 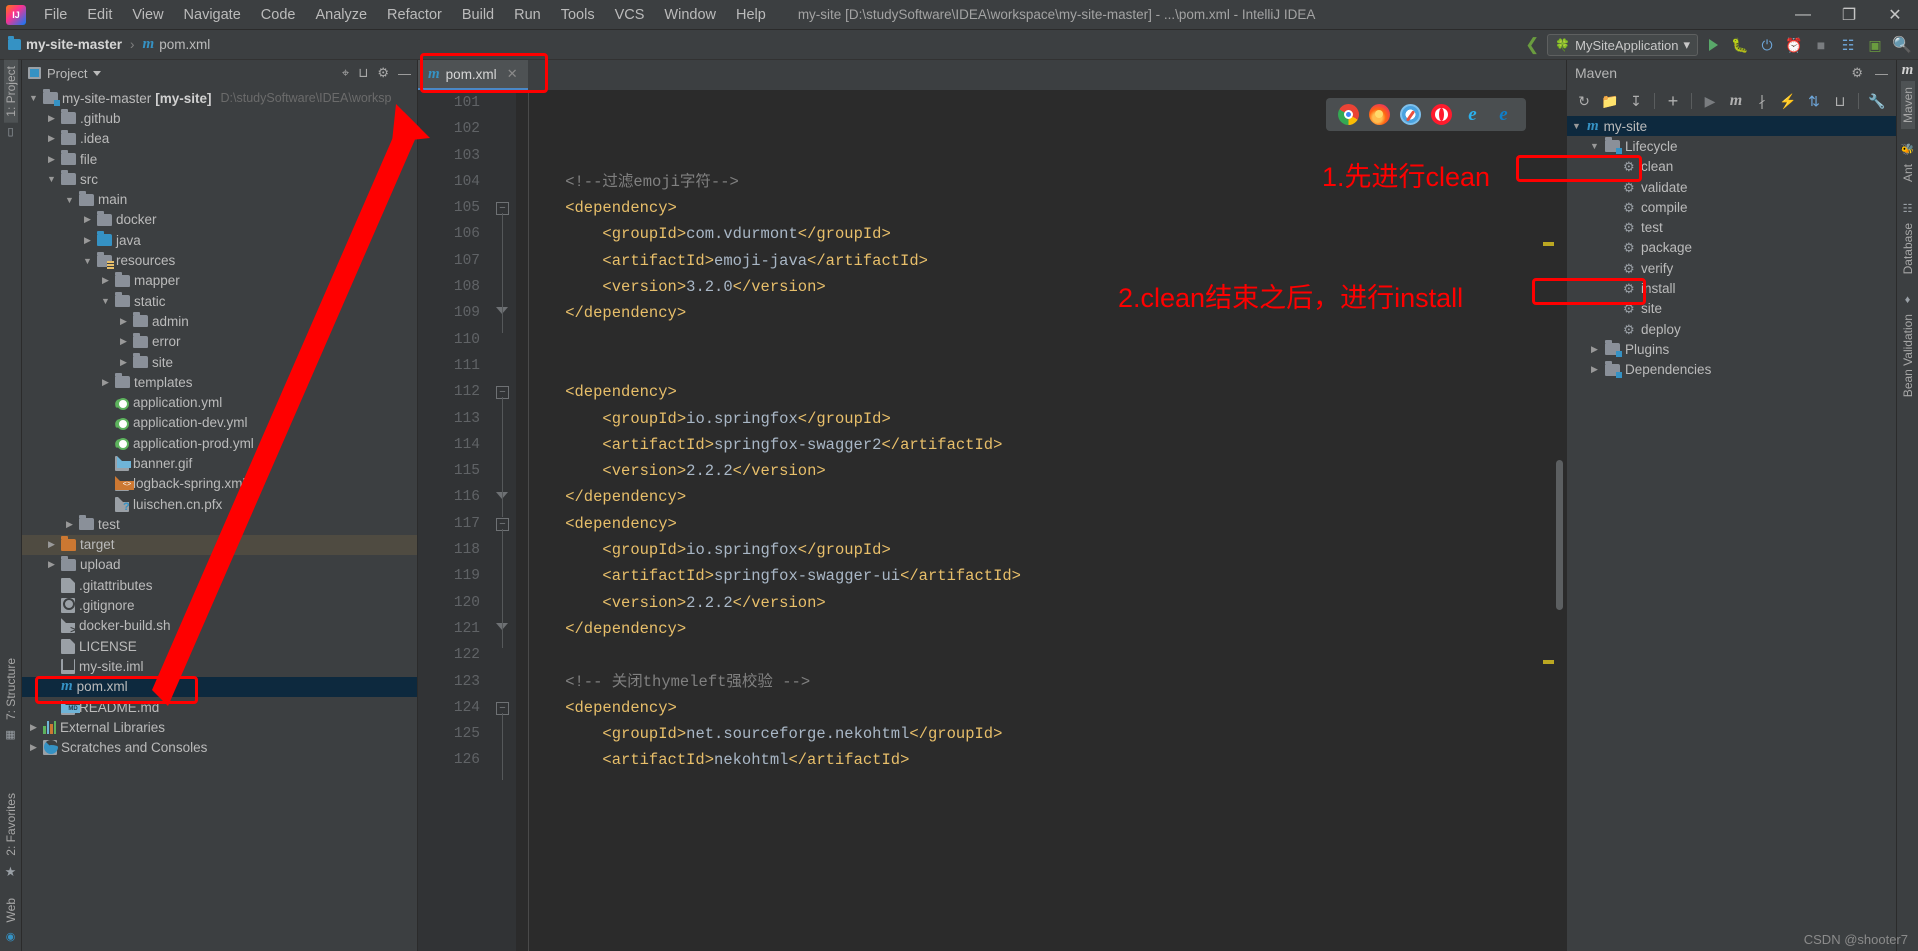 I want to click on debug-button: 🐛, so click(x=1740, y=45).